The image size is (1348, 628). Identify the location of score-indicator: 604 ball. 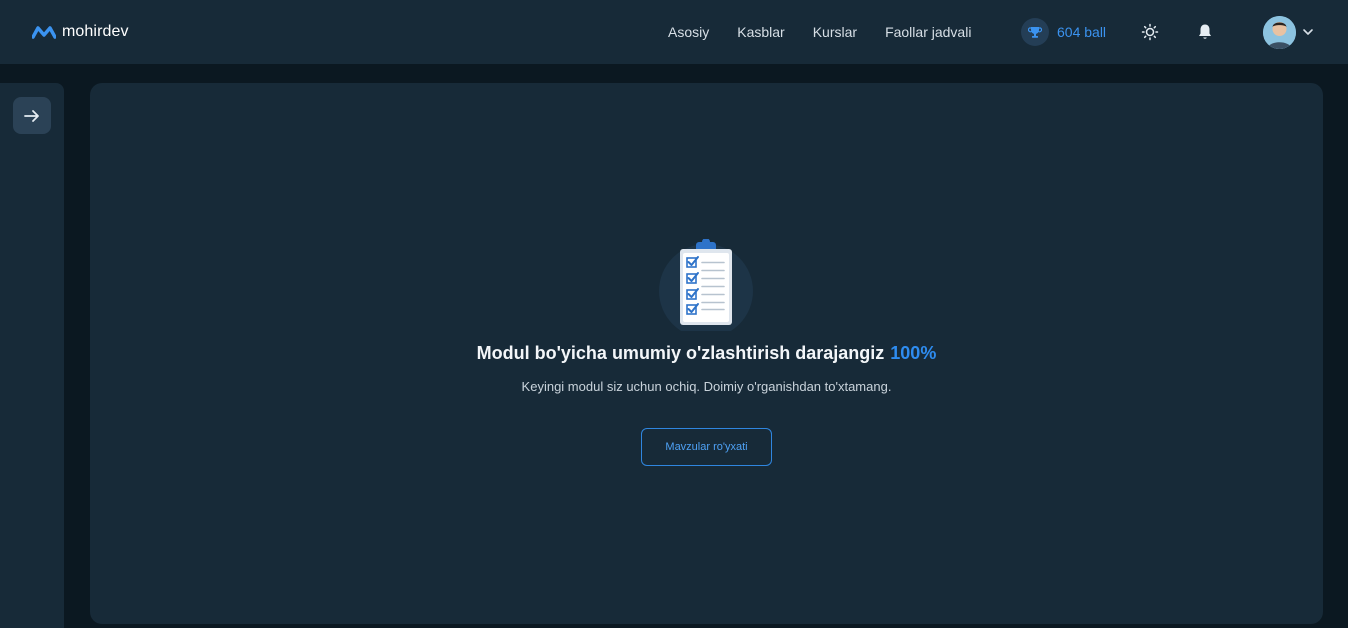
(1063, 32).